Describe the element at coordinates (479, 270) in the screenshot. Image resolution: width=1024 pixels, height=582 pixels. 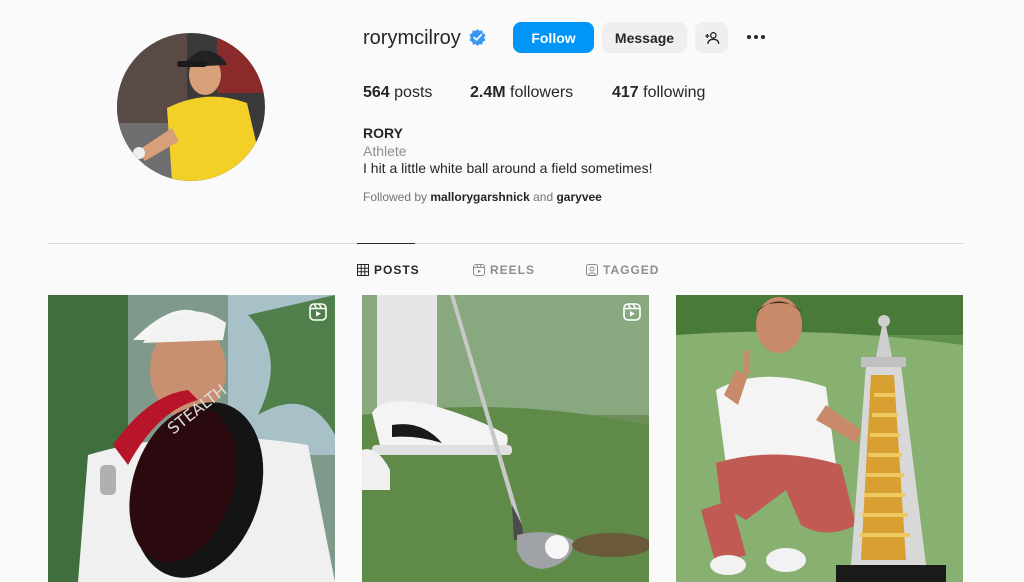
I see `reels-icon` at that location.